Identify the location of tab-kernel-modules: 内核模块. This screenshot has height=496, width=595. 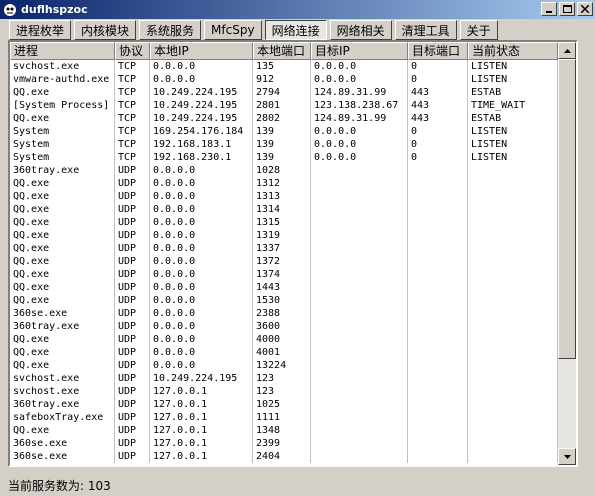
(105, 30).